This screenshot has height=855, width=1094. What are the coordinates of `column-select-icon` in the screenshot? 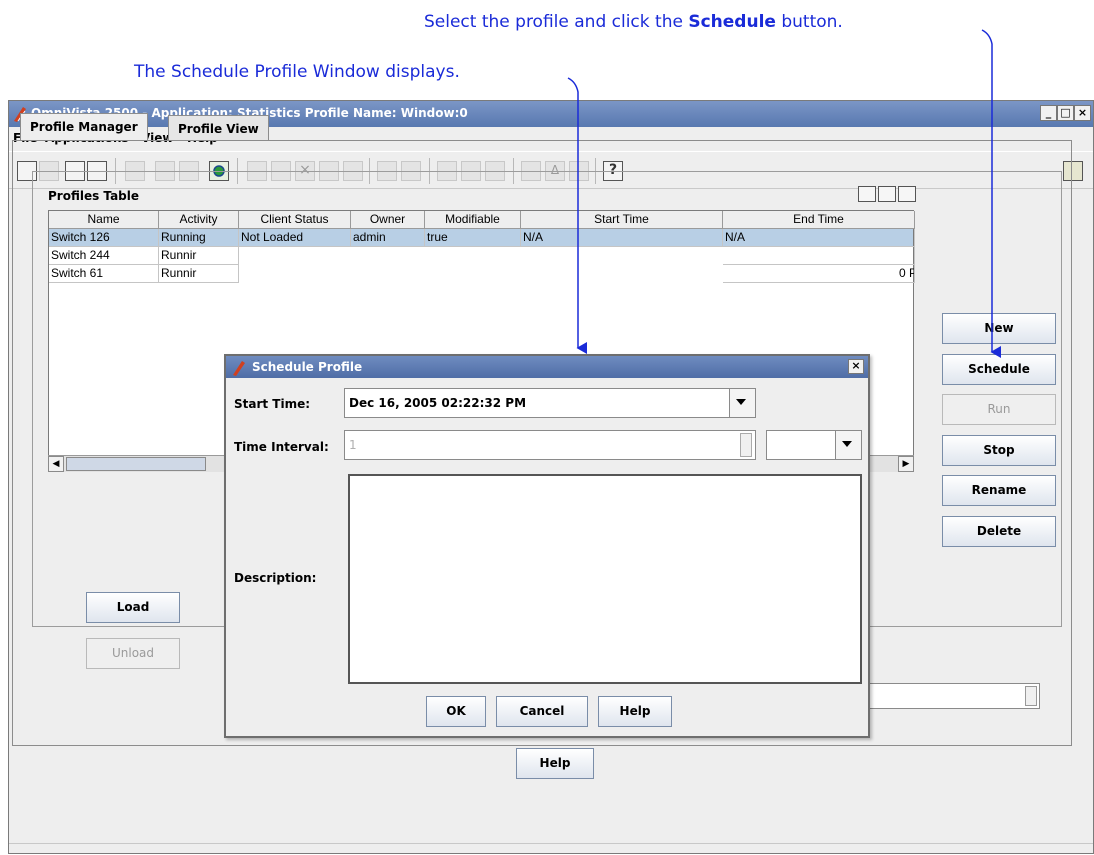 It's located at (907, 194).